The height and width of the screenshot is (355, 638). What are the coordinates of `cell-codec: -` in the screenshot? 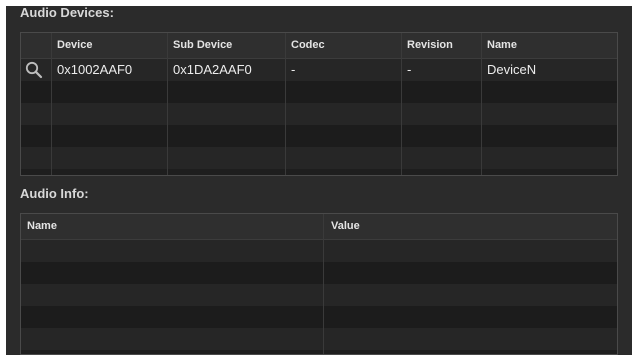 It's located at (293, 69).